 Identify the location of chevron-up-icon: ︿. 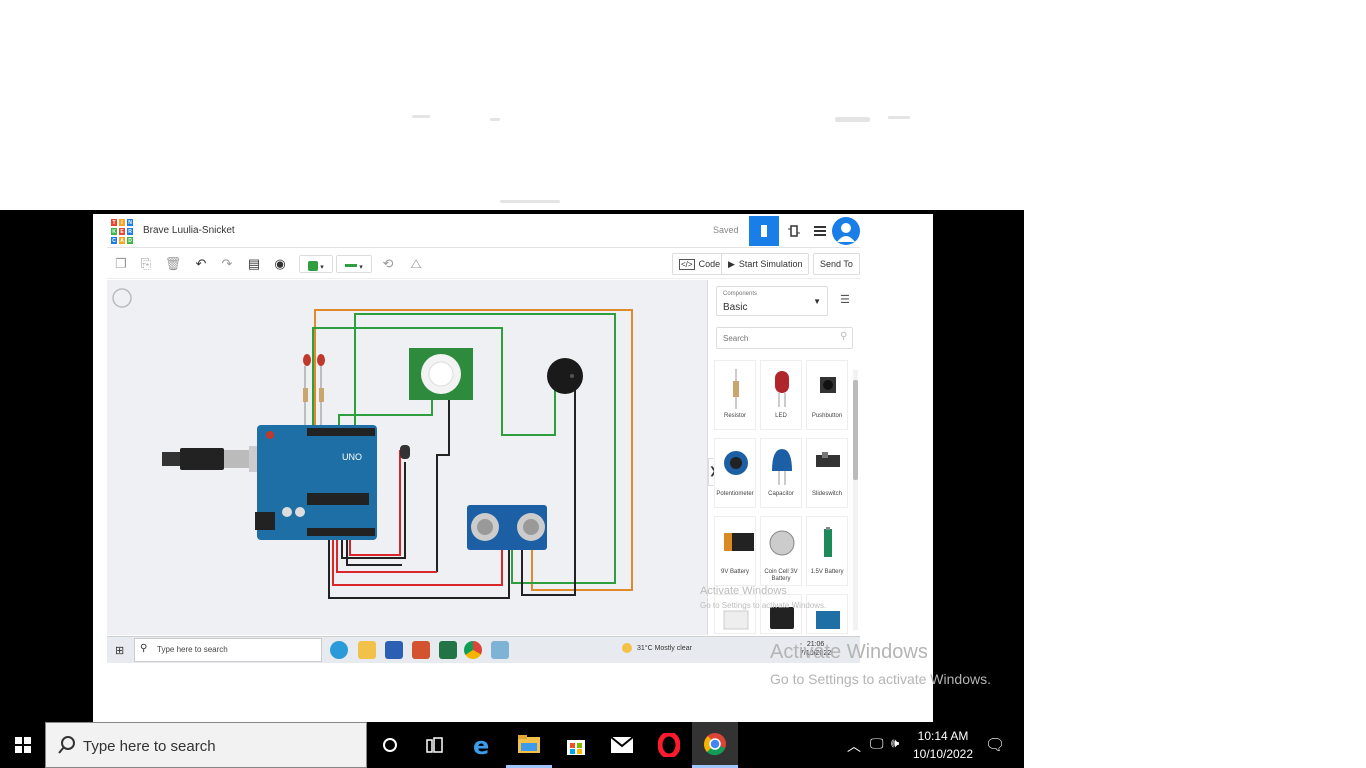
(854, 746).